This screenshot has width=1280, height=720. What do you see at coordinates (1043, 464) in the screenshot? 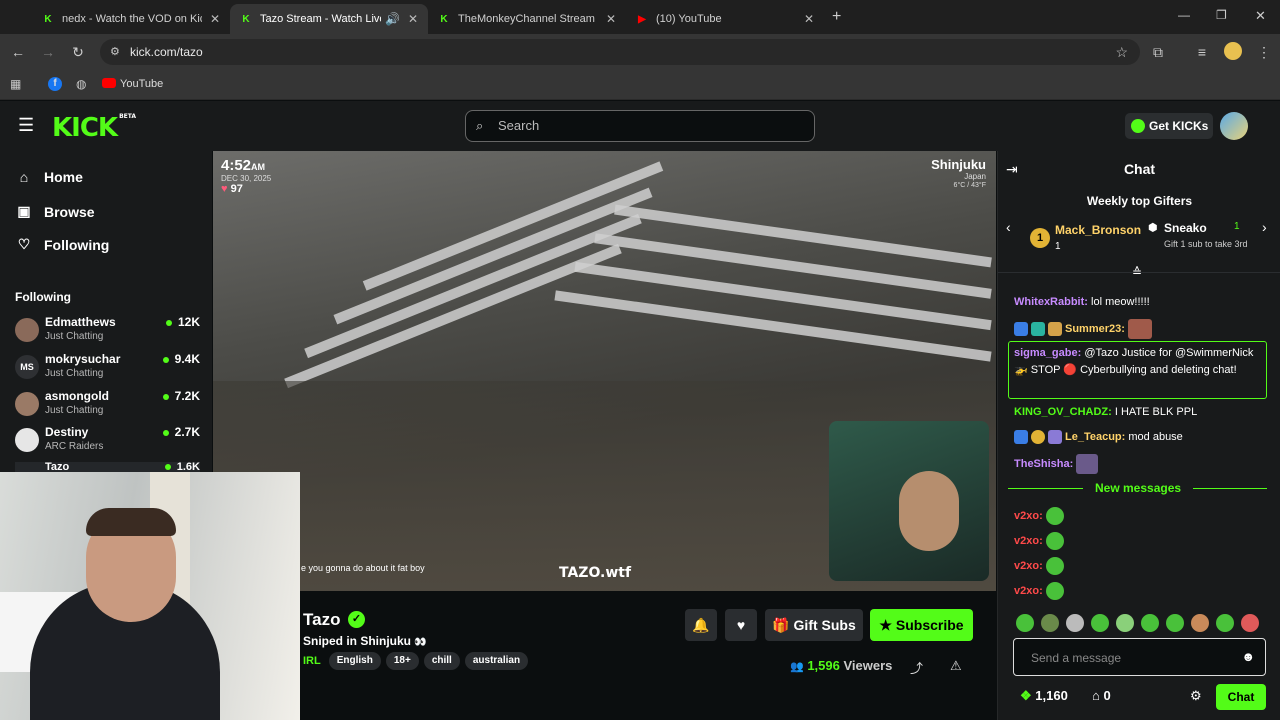
I see `chat-username: TheShisha:` at bounding box center [1043, 464].